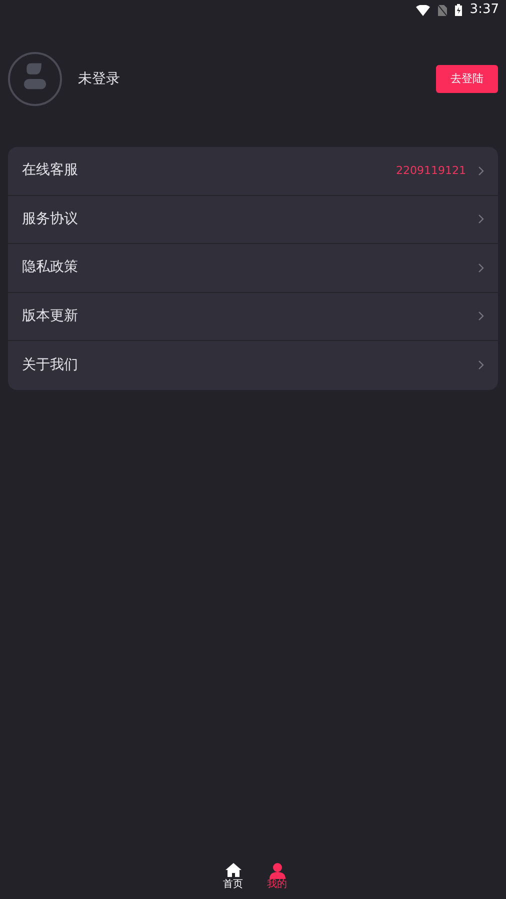 The width and height of the screenshot is (506, 899). Describe the element at coordinates (277, 871) in the screenshot. I see `person-icon` at that location.